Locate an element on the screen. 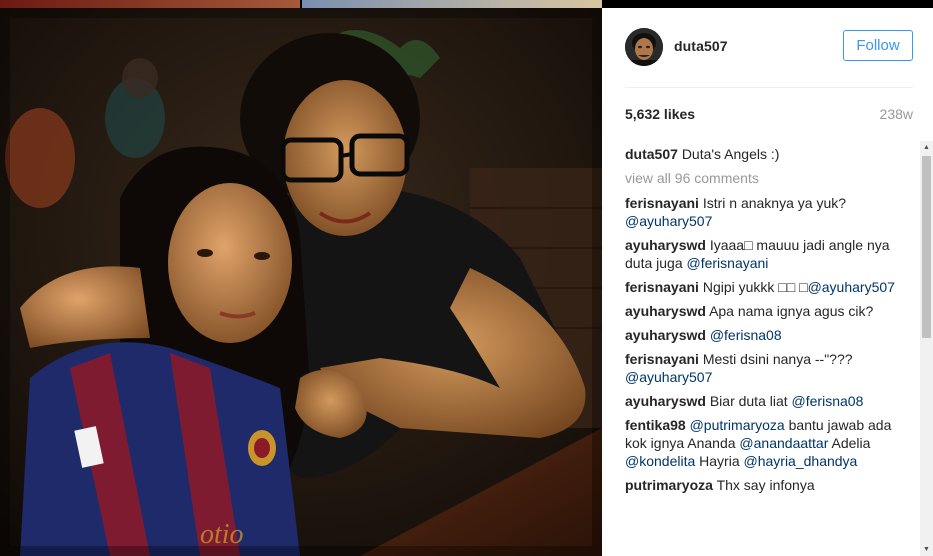 The height and width of the screenshot is (556, 933). comment-item: ayuharyswd @ferisna08 is located at coordinates (771, 335).